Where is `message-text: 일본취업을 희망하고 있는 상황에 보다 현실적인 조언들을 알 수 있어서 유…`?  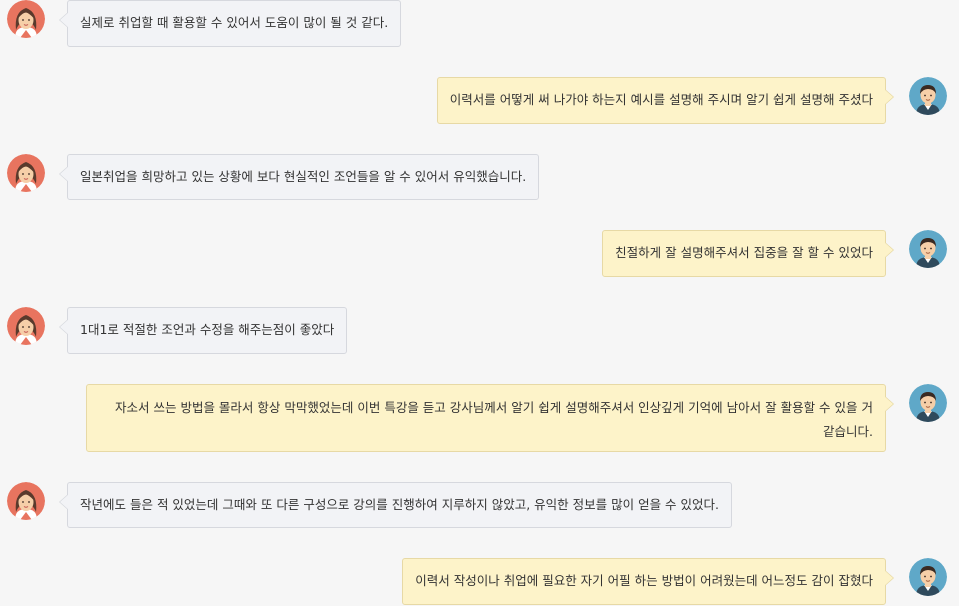
message-text: 일본취업을 희망하고 있는 상황에 보다 현실적인 조언들을 알 수 있어서 유… is located at coordinates (303, 176).